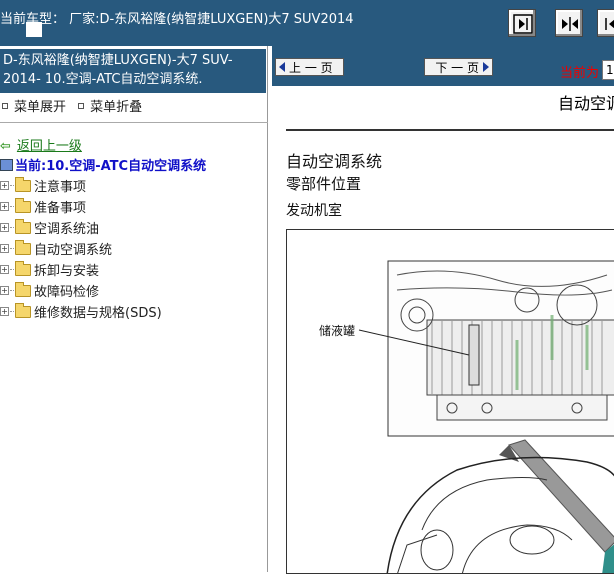 This screenshot has height=574, width=614. What do you see at coordinates (73, 250) in the screenshot?
I see `tree-item-label: 自动空调系统` at bounding box center [73, 250].